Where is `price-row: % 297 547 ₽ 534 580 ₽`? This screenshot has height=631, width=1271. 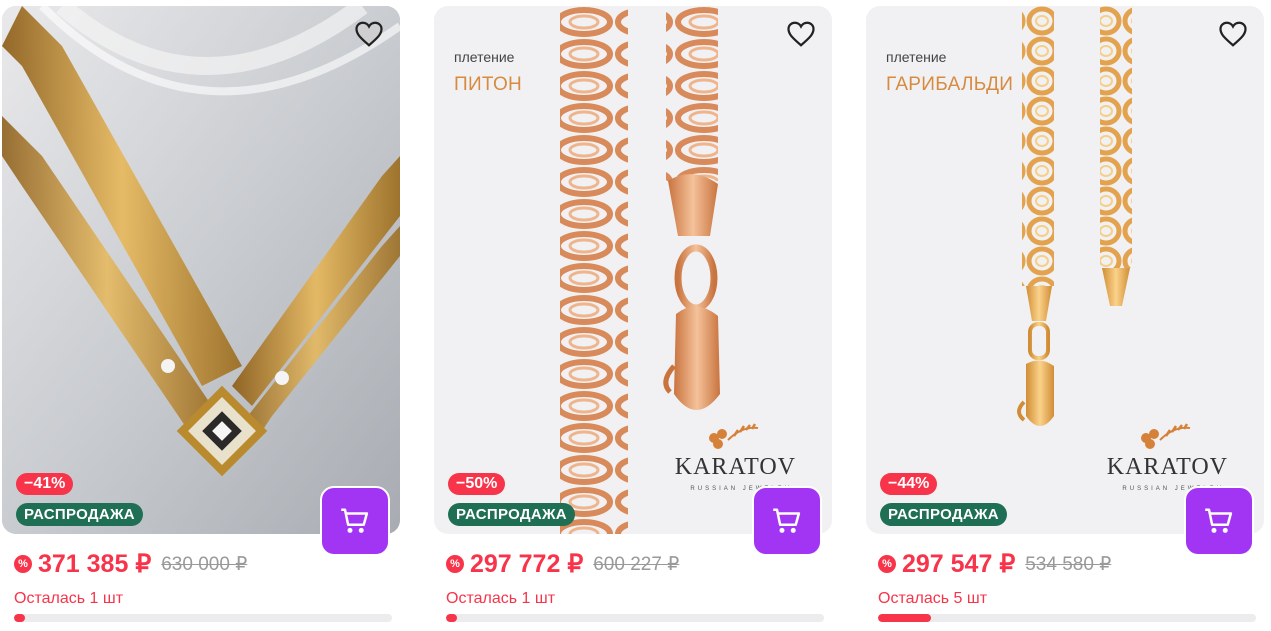
price-row: % 297 547 ₽ 534 580 ₽ is located at coordinates (994, 564).